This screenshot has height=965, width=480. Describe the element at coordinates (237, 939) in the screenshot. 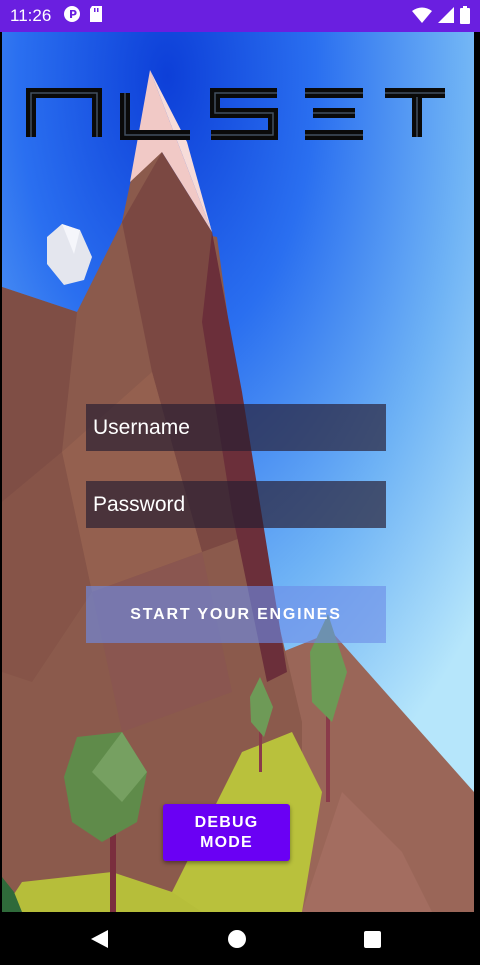

I see `home-icon` at that location.